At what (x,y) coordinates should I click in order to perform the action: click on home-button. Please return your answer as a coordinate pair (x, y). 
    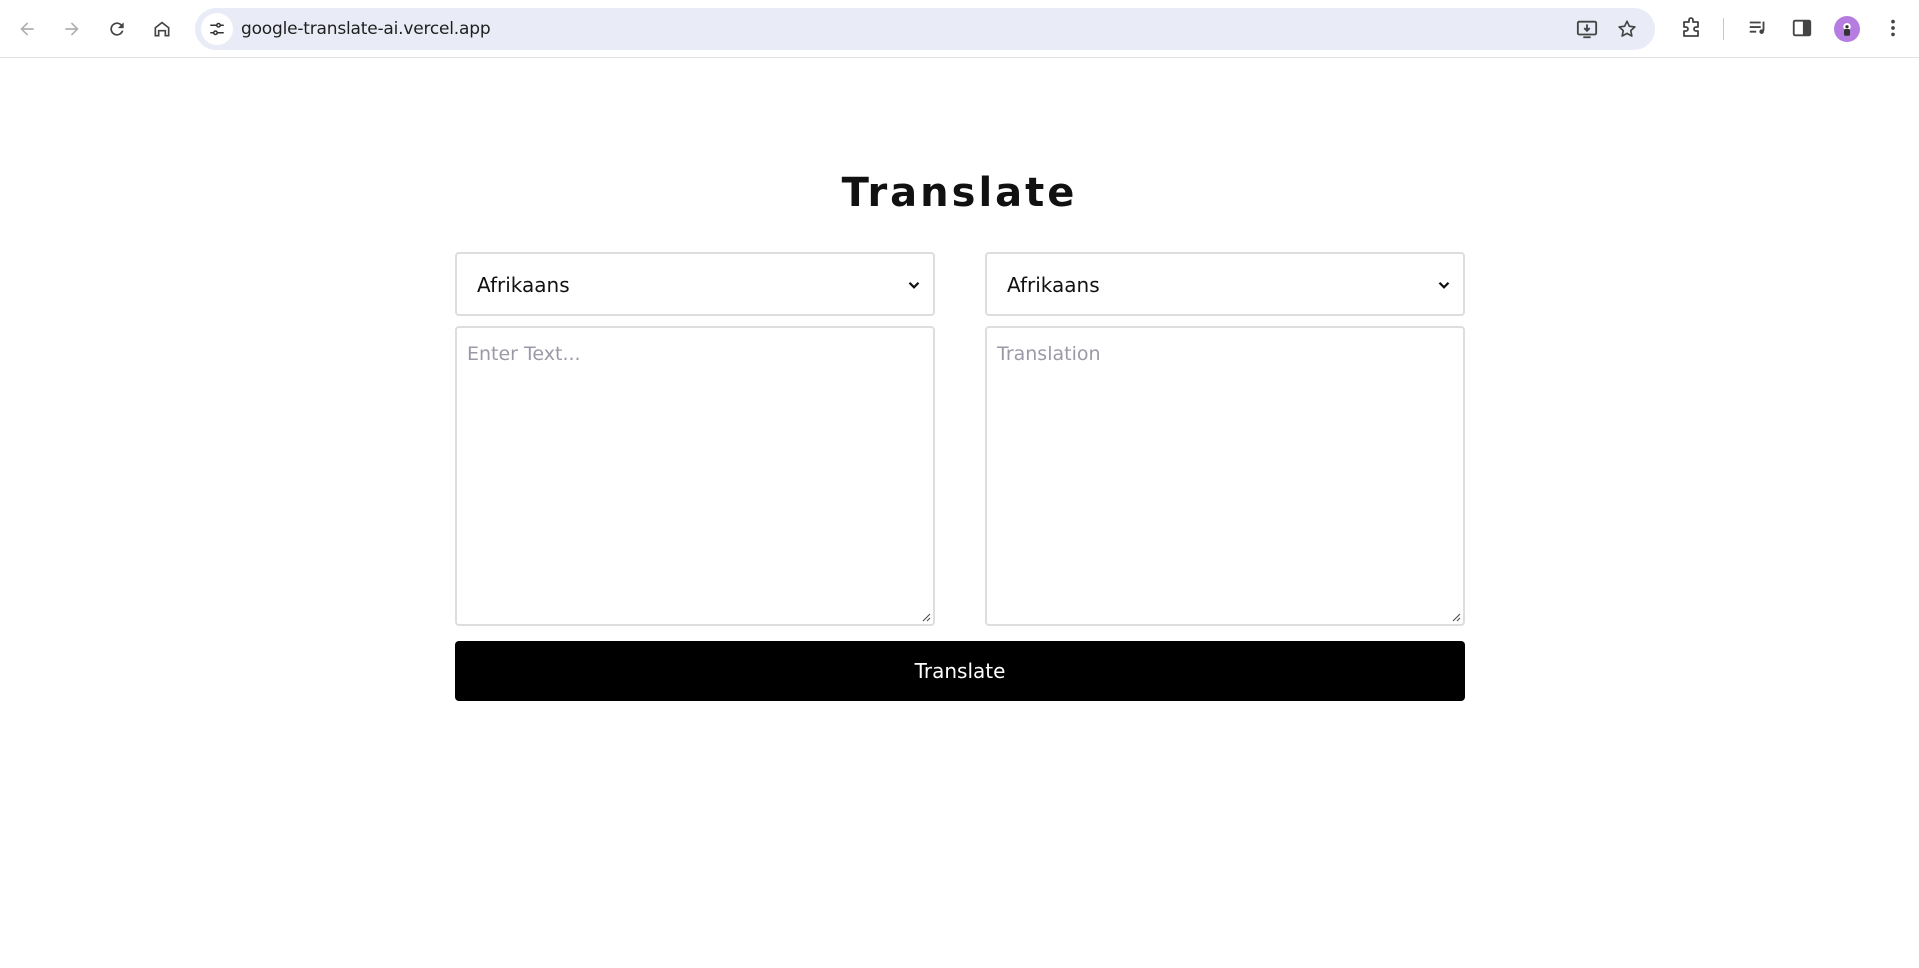
    Looking at the image, I should click on (162, 29).